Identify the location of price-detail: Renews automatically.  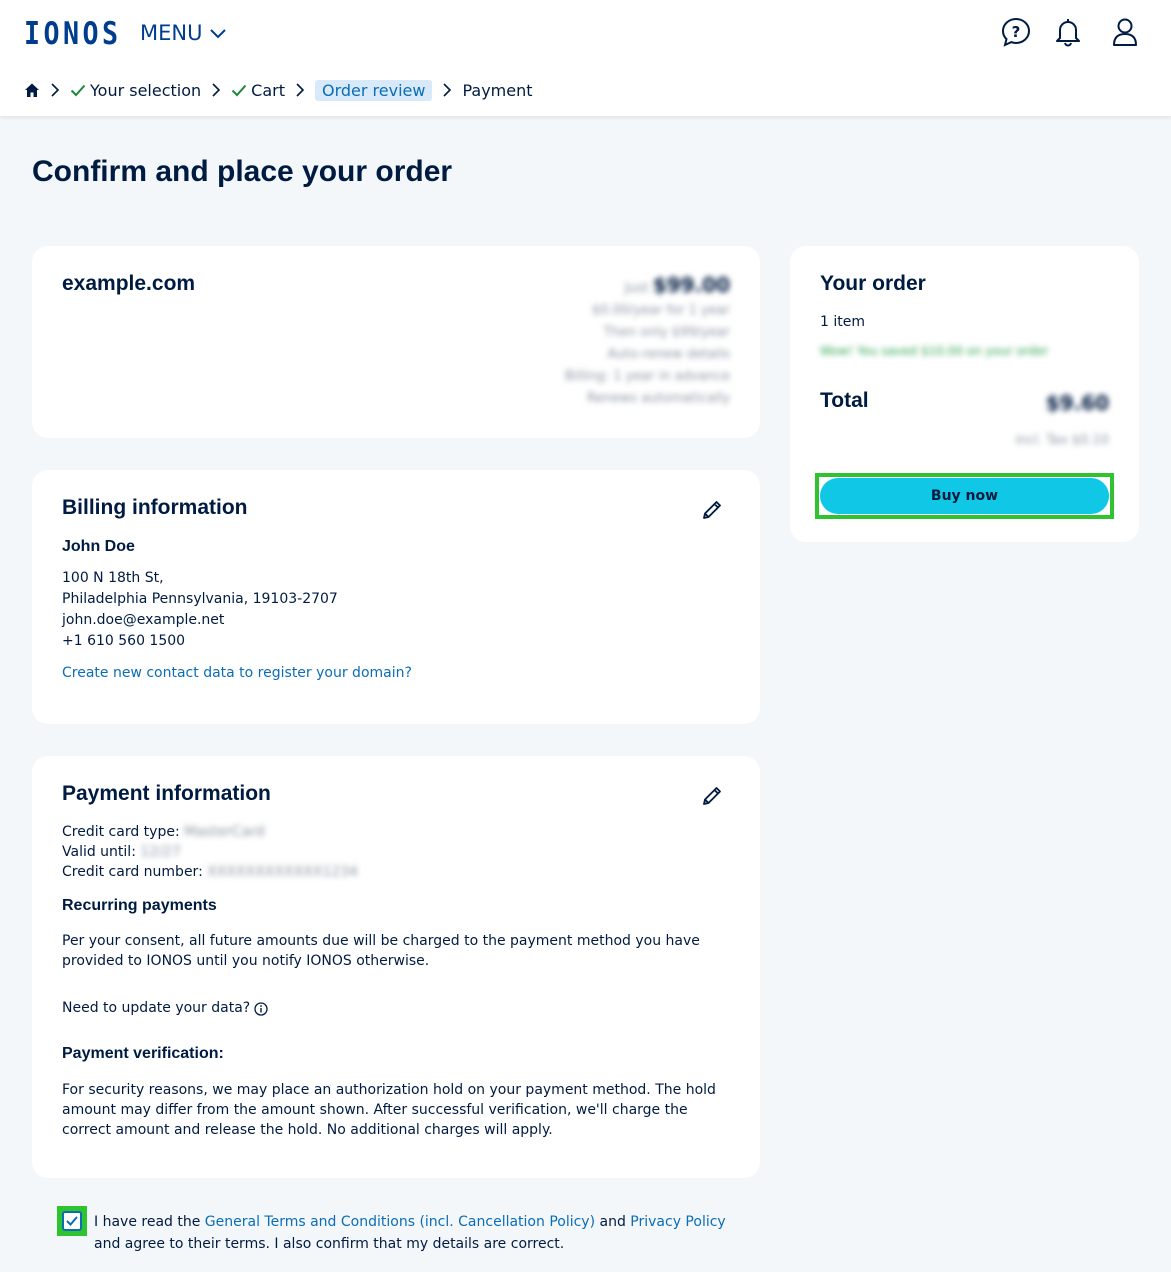
(658, 398).